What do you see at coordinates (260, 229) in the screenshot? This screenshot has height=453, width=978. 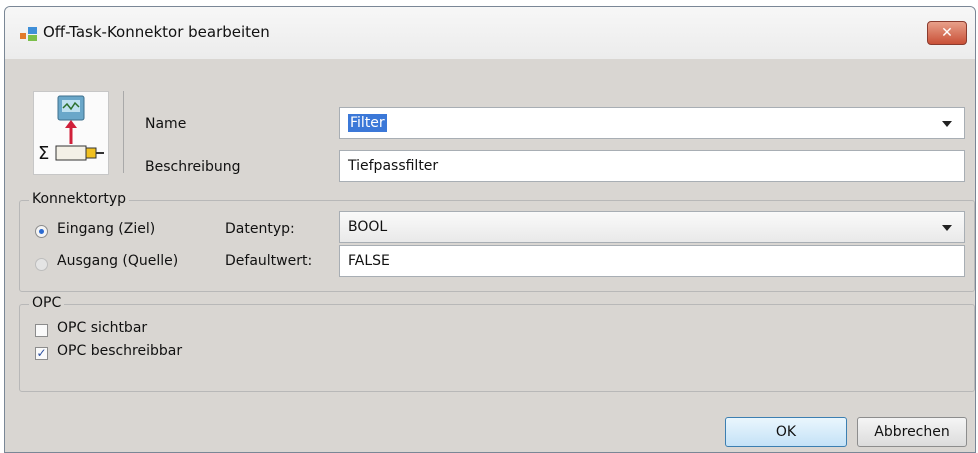 I see `datatype-label: Datentyp:` at bounding box center [260, 229].